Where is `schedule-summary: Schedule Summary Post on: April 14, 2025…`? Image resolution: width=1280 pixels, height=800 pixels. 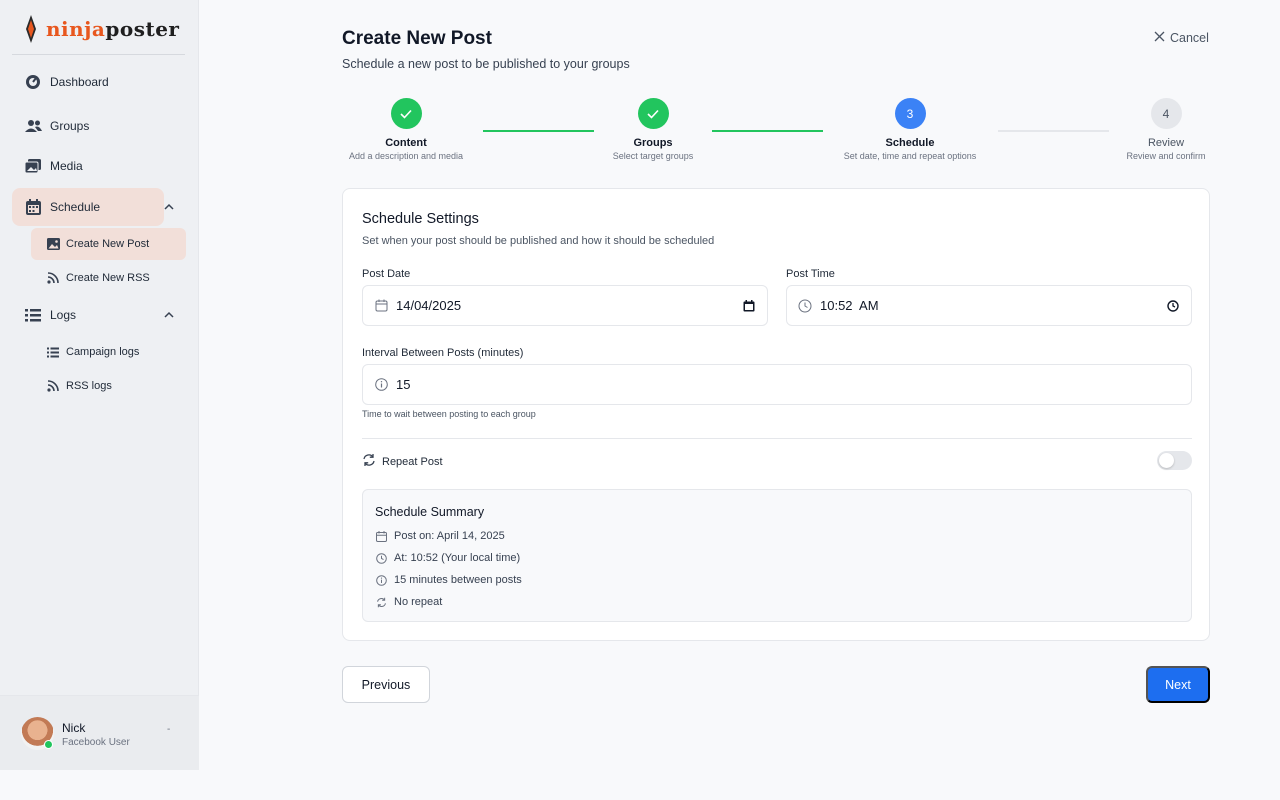 schedule-summary: Schedule Summary Post on: April 14, 2025… is located at coordinates (777, 555).